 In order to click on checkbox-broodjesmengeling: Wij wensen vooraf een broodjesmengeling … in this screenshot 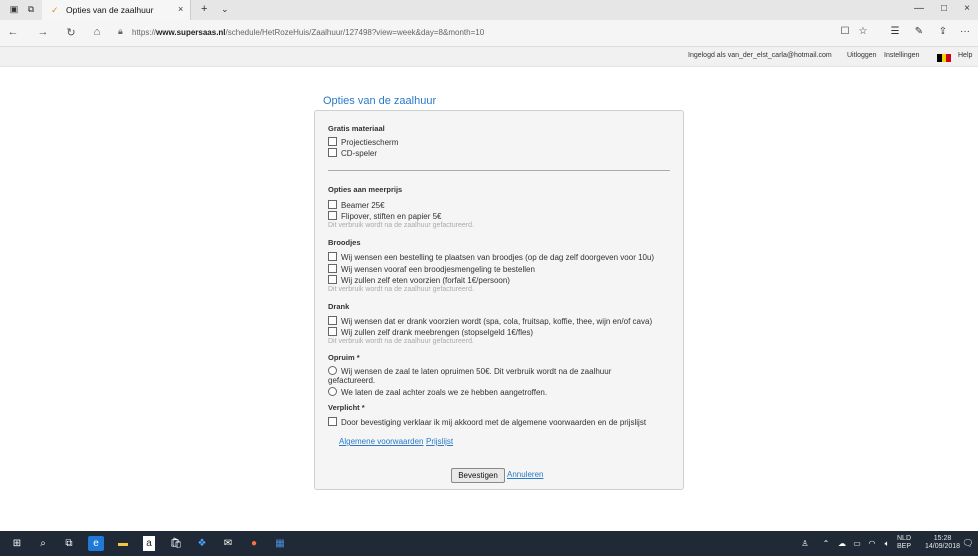, I will do `click(431, 269)`.